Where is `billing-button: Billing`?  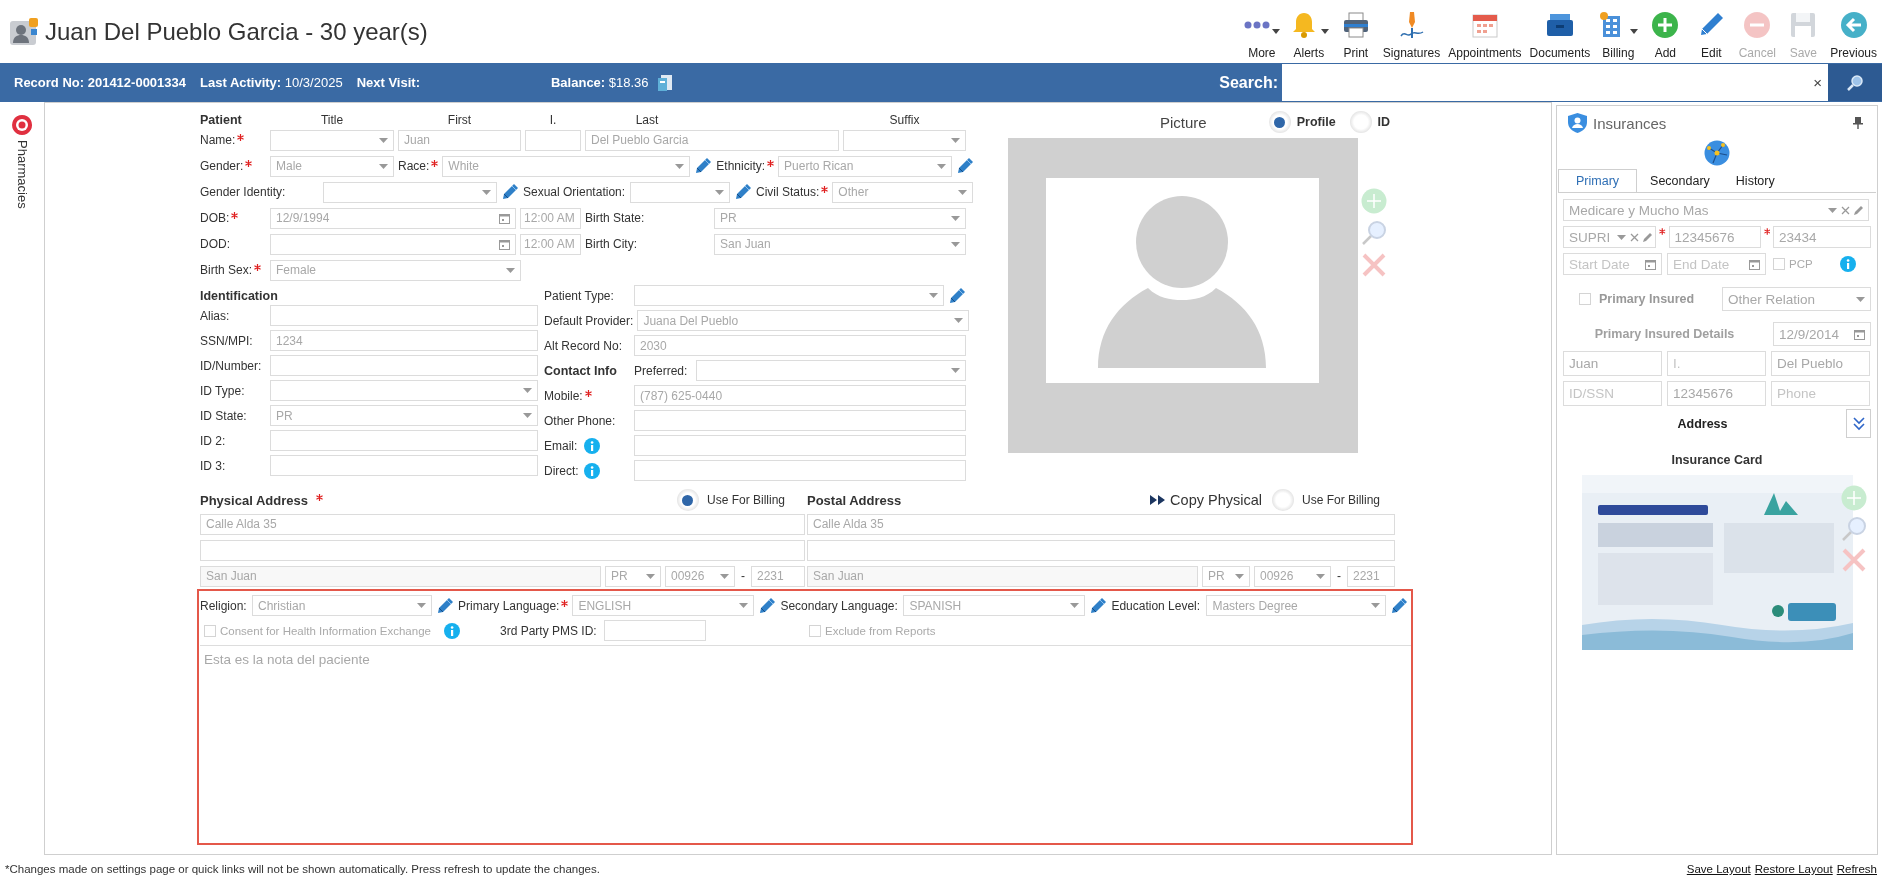 billing-button: Billing is located at coordinates (1618, 33).